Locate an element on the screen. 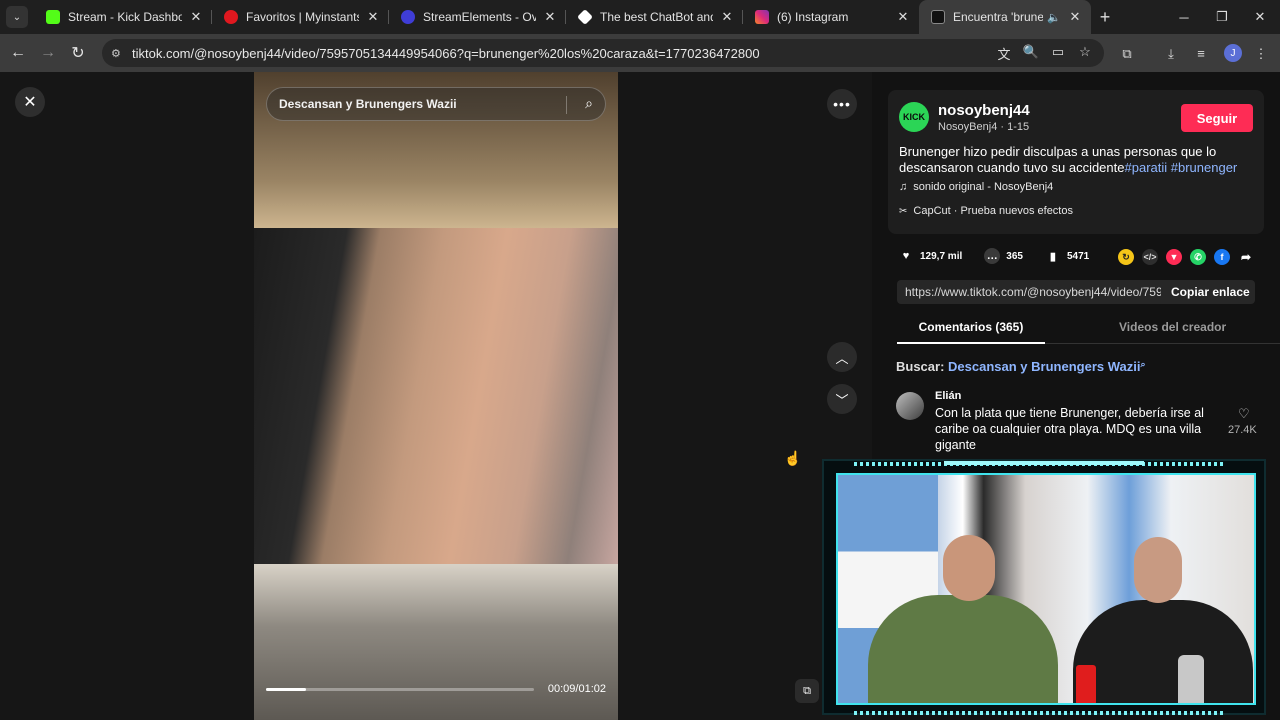  site-info-icon: ⚙ is located at coordinates (120, 53).